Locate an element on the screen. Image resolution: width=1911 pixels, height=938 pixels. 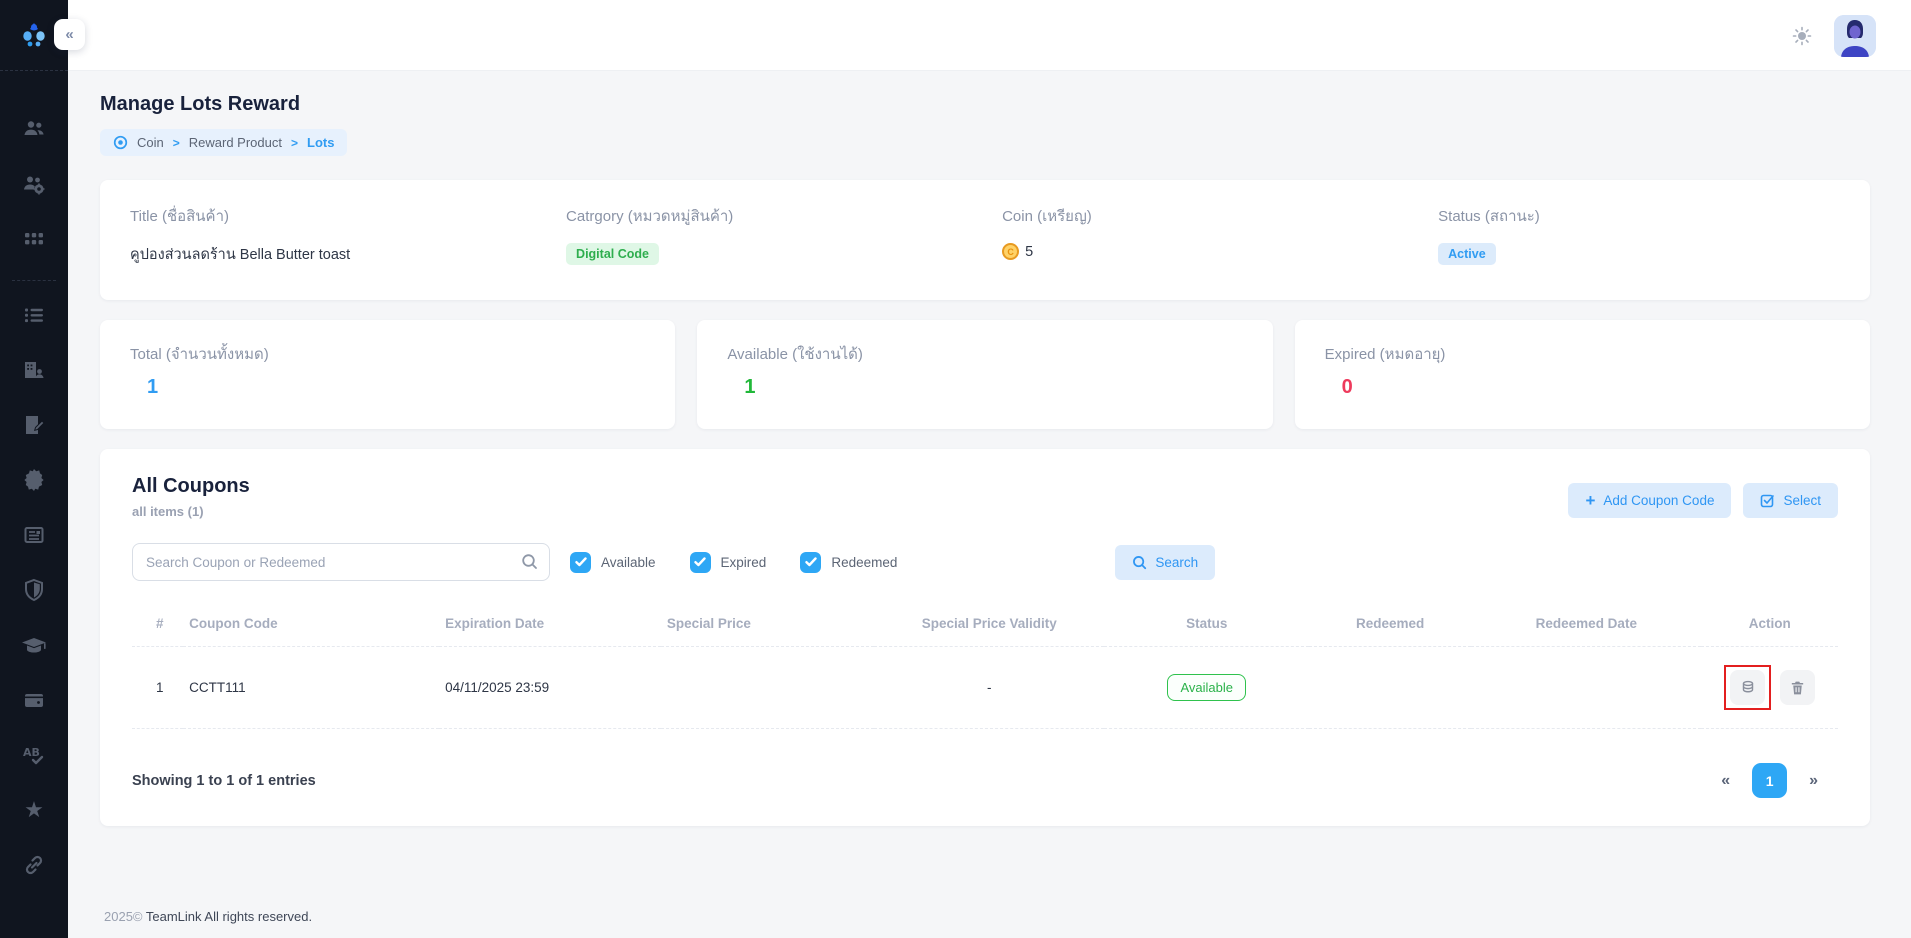
trash-icon is located at coordinates (1798, 687).